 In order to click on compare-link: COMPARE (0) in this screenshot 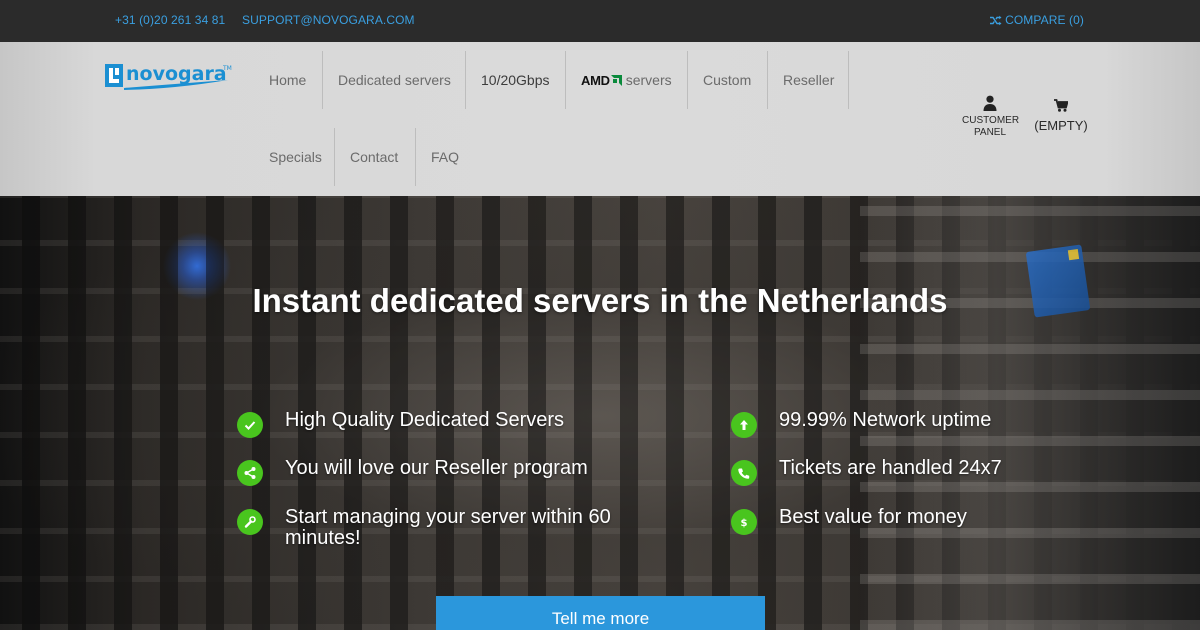, I will do `click(1037, 20)`.